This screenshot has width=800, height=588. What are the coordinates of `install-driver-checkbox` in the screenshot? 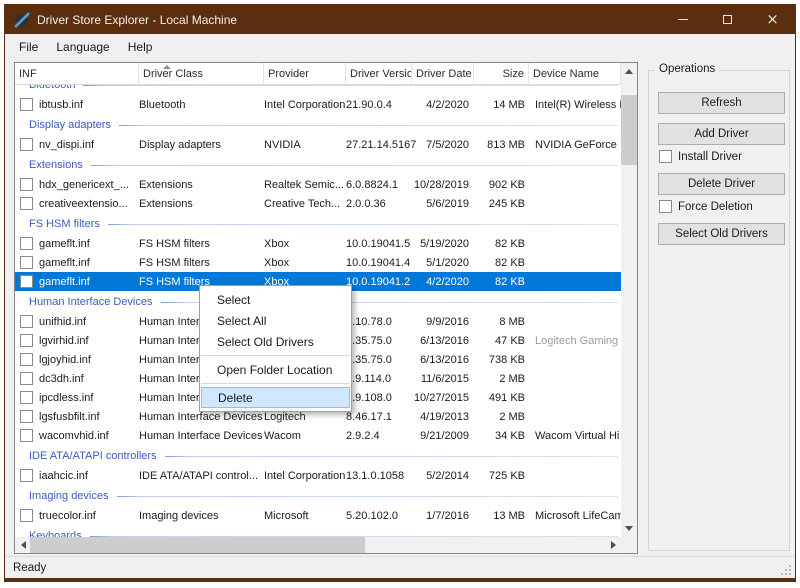 It's located at (665, 156).